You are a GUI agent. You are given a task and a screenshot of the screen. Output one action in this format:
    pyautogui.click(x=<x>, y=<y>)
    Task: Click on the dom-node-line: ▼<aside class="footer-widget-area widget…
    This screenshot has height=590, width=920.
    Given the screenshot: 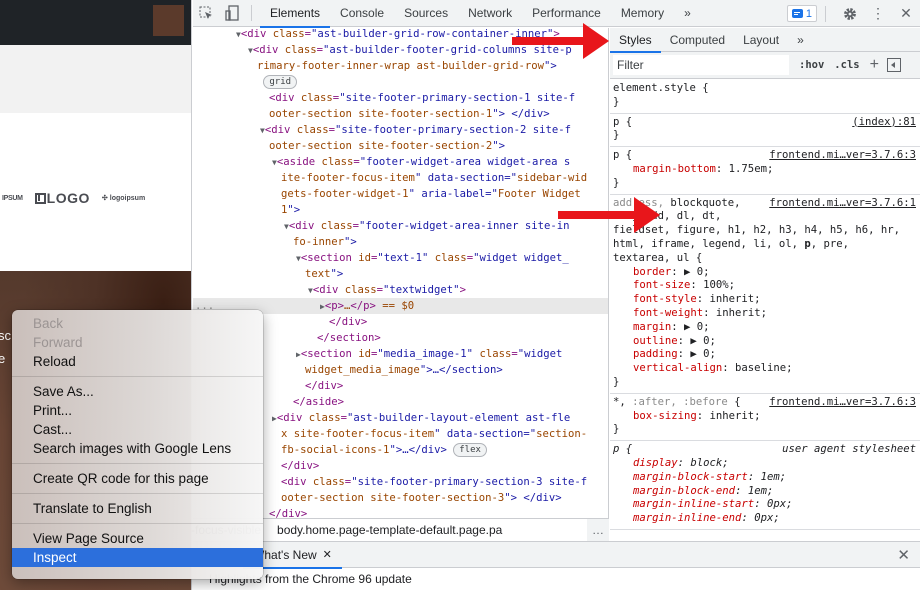 What is the action you would take?
    pyautogui.click(x=400, y=162)
    